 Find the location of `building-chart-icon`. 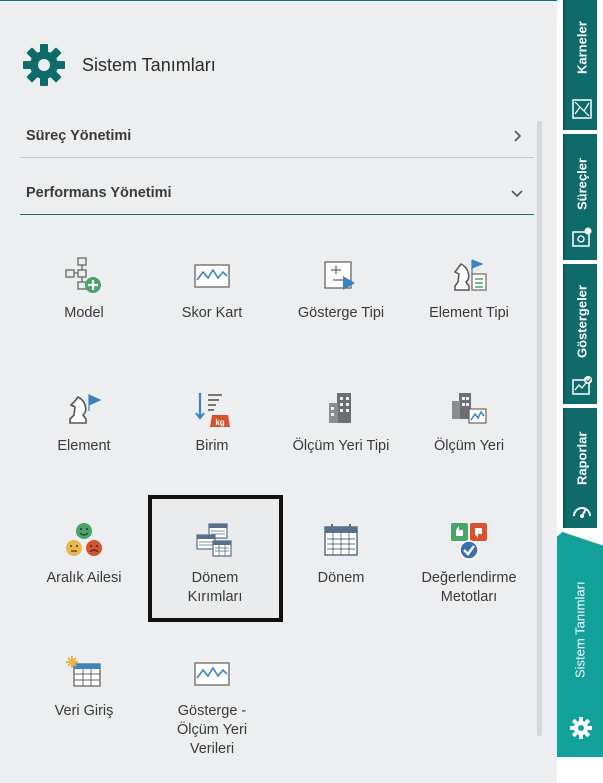

building-chart-icon is located at coordinates (469, 408).